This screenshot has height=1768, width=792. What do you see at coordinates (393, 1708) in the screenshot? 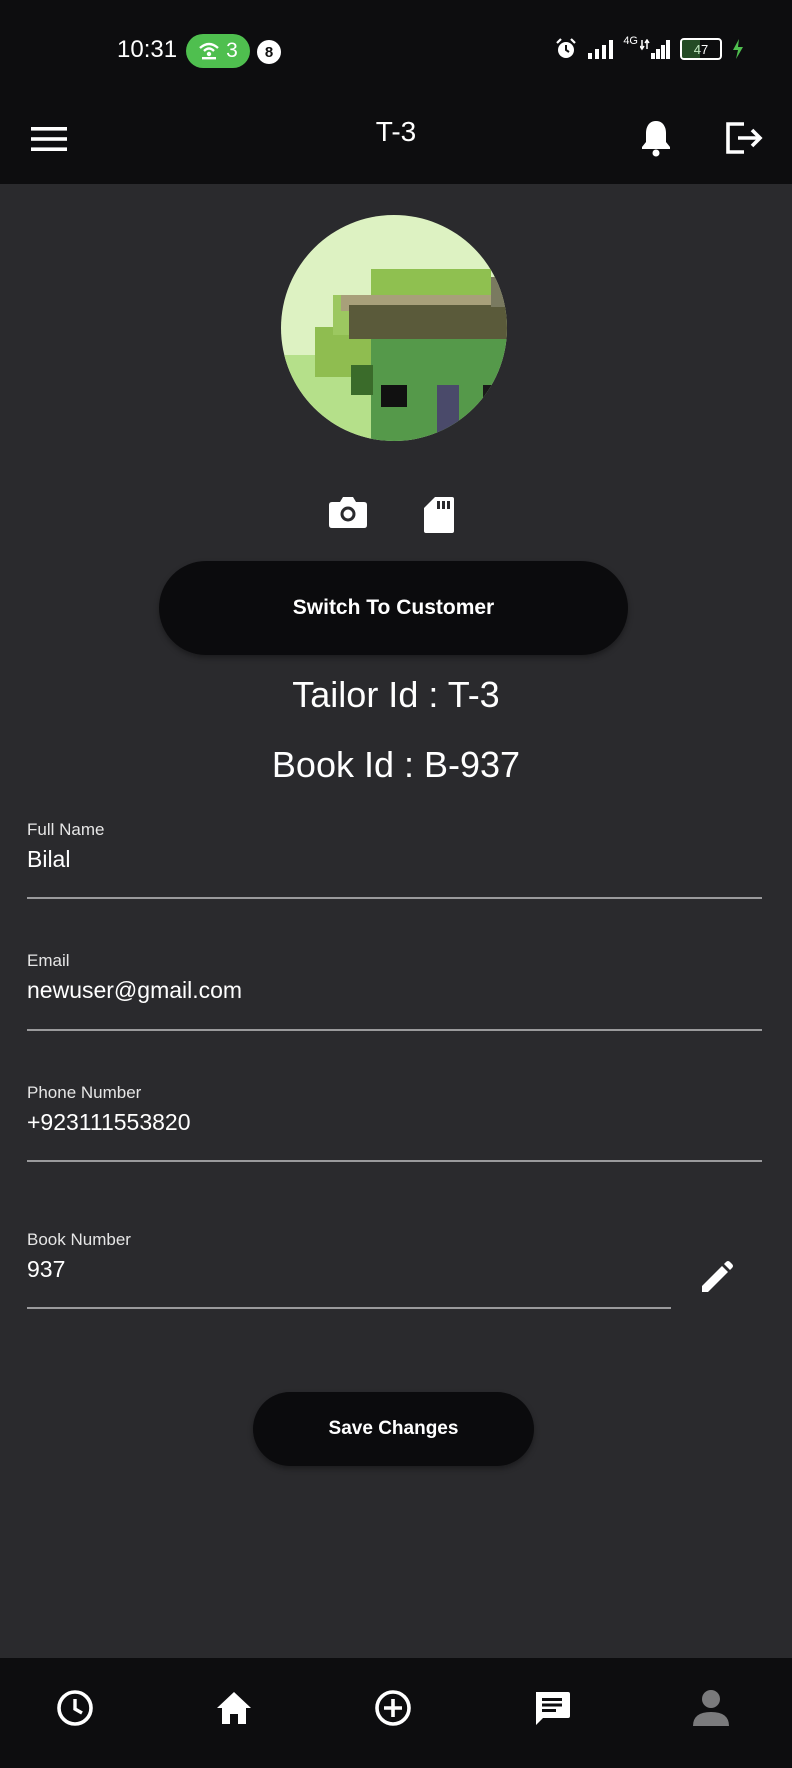
I see `add-circle-icon` at bounding box center [393, 1708].